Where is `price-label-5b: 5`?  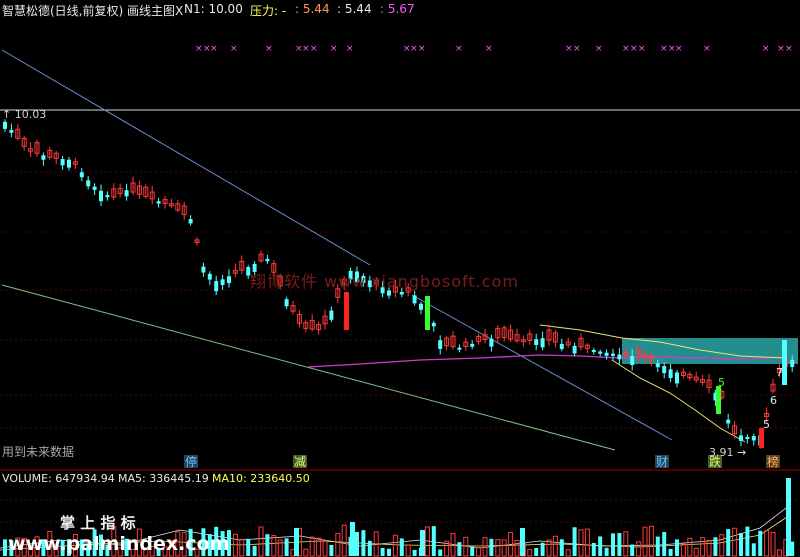 price-label-5b: 5 is located at coordinates (766, 424).